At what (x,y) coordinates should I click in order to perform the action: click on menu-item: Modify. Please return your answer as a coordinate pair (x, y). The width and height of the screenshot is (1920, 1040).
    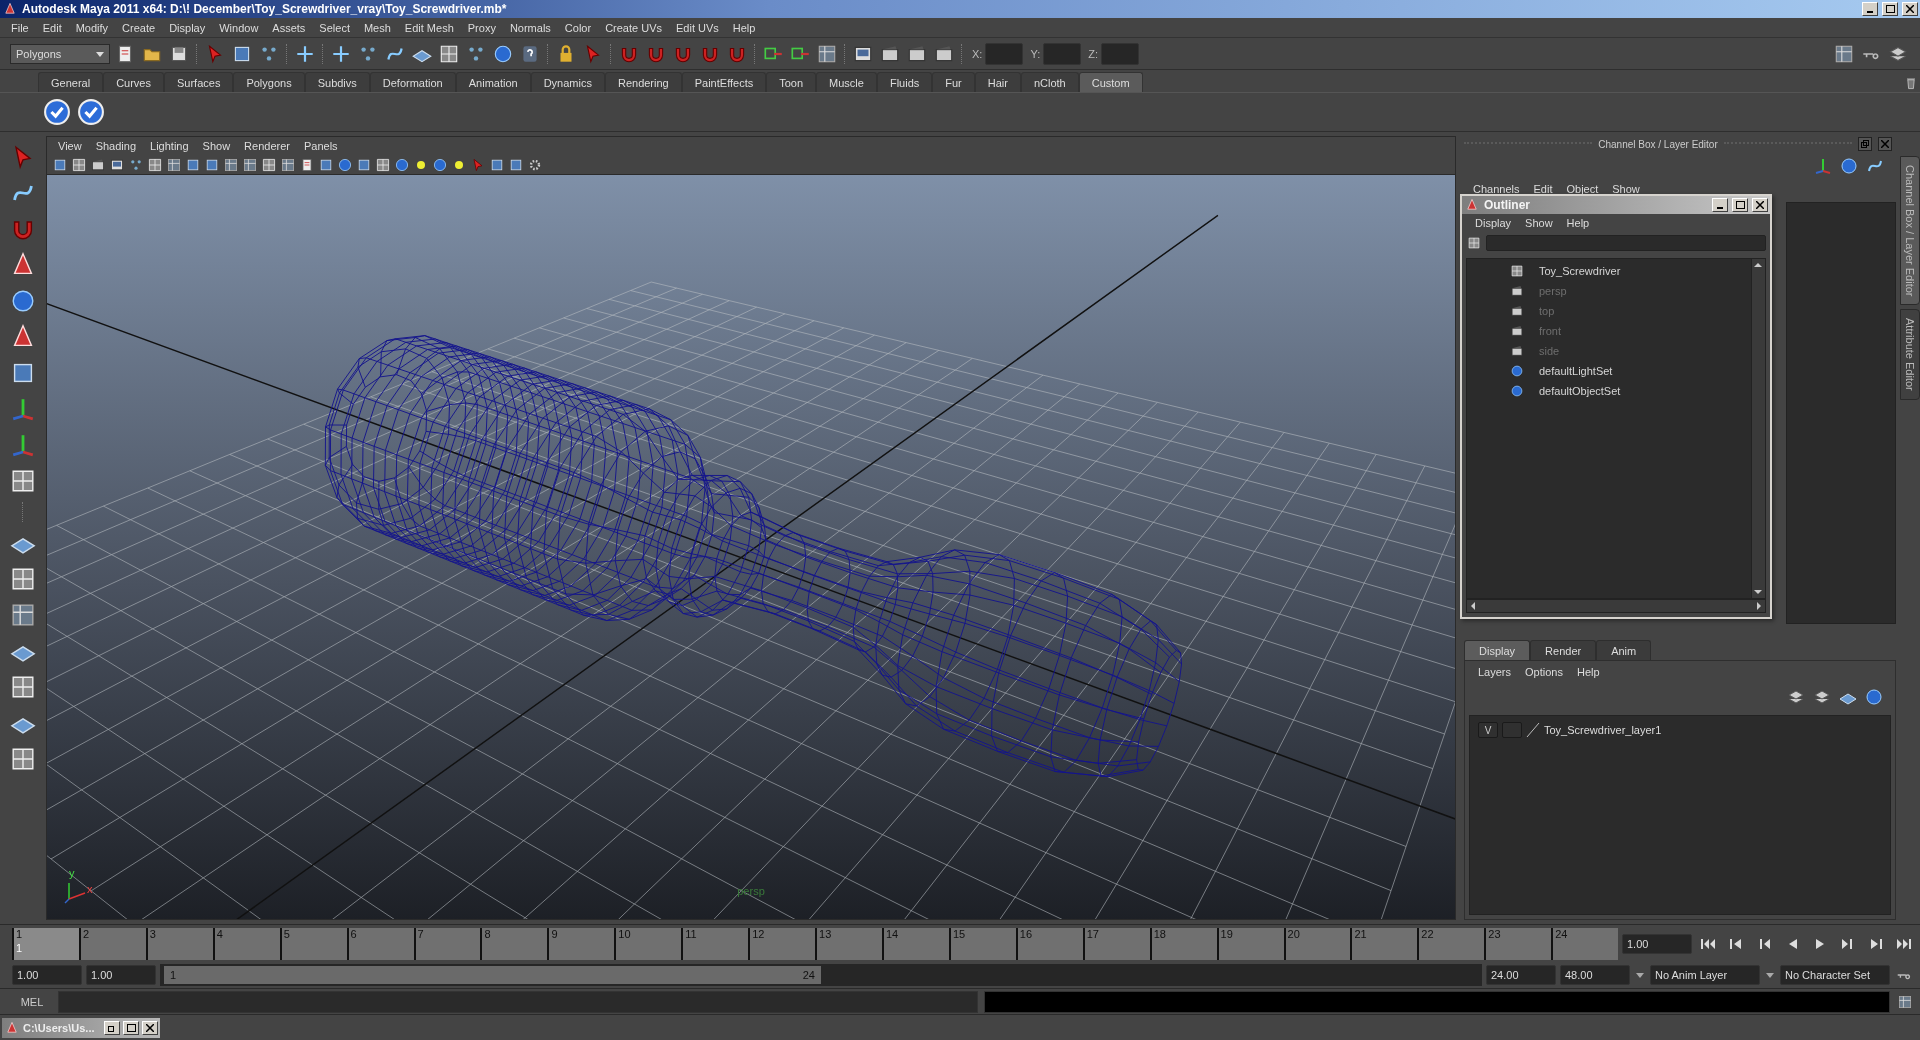
    Looking at the image, I should click on (92, 27).